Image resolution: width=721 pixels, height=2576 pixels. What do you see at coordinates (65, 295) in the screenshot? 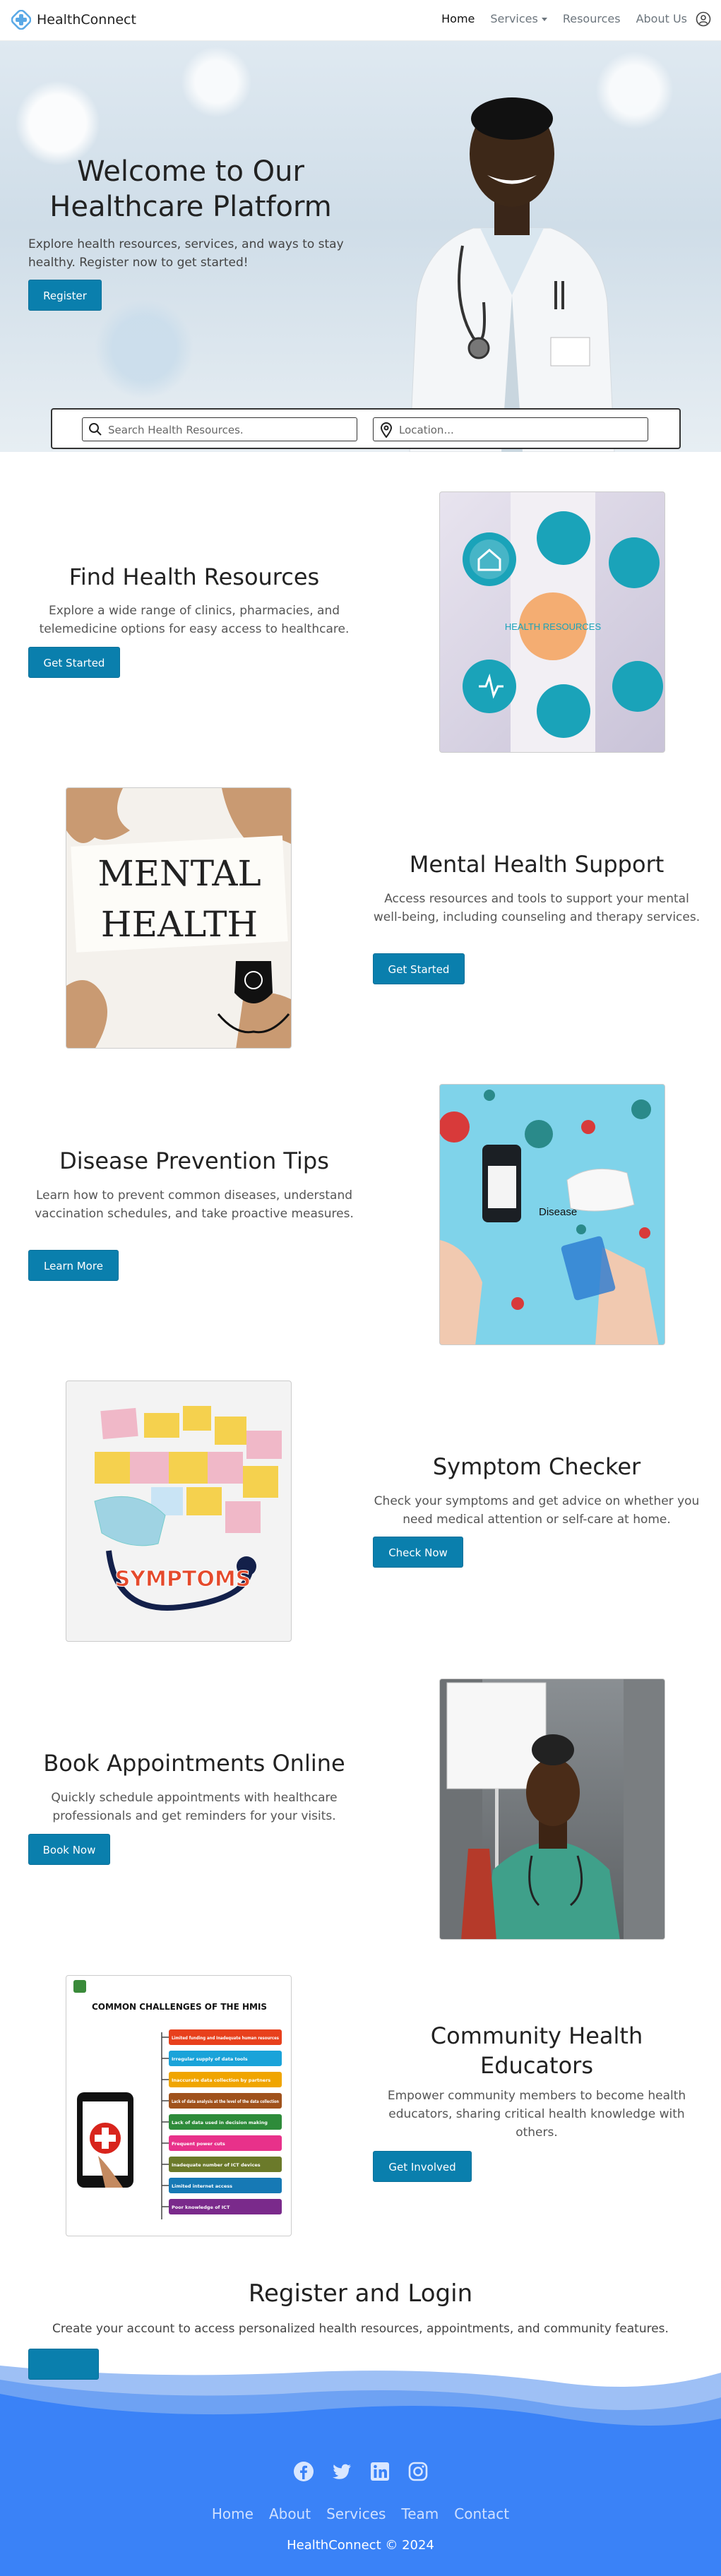
I see `register-button: Register` at bounding box center [65, 295].